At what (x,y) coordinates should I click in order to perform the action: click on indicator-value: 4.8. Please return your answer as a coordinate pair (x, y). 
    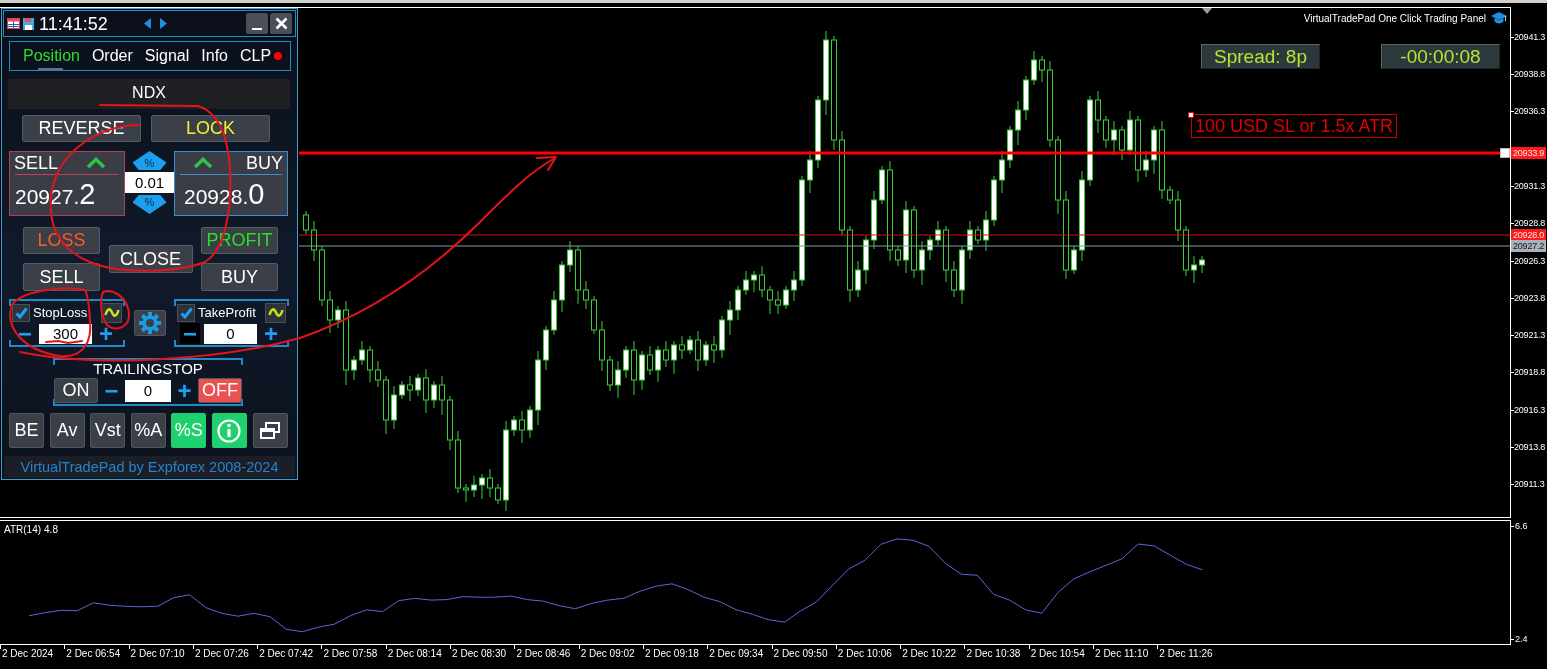
    Looking at the image, I should click on (51, 529).